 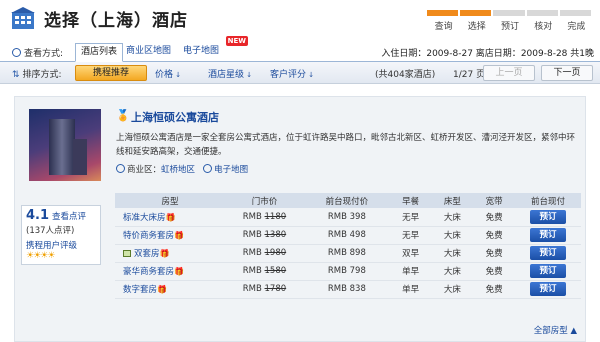 I want to click on front-desk-price-cell: RMB 898, so click(x=347, y=253).